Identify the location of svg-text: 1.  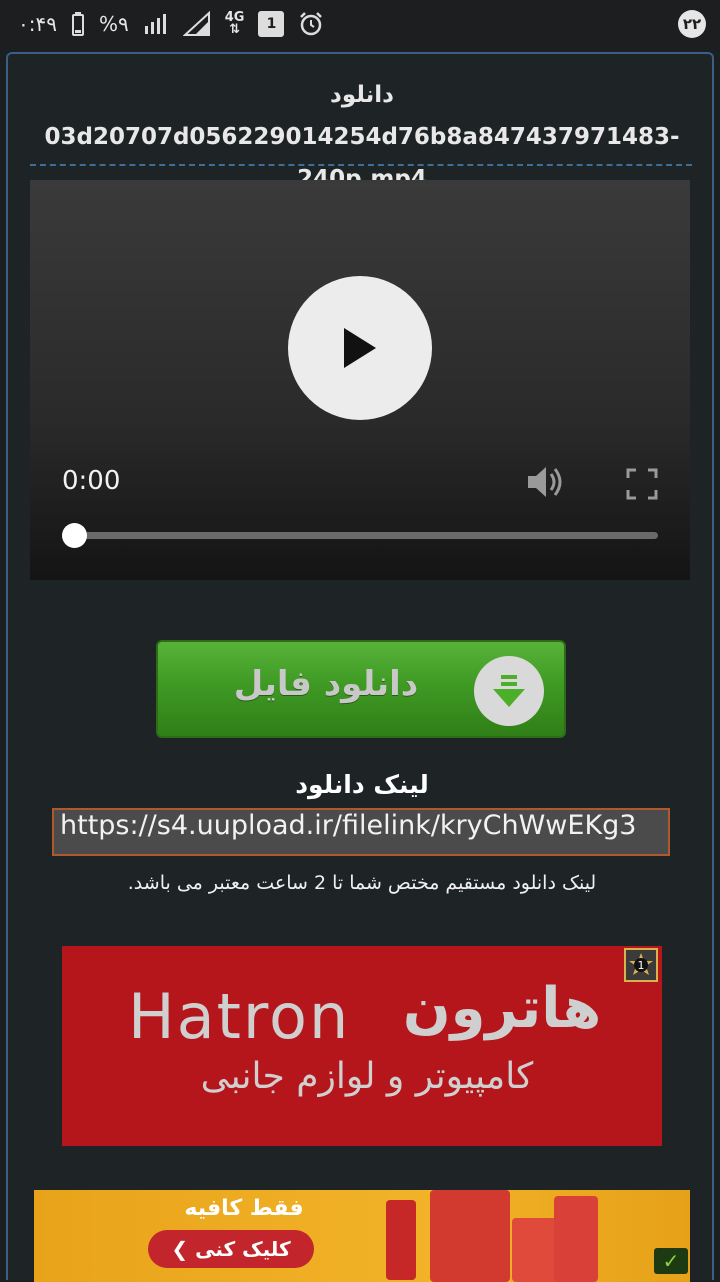
(641, 965).